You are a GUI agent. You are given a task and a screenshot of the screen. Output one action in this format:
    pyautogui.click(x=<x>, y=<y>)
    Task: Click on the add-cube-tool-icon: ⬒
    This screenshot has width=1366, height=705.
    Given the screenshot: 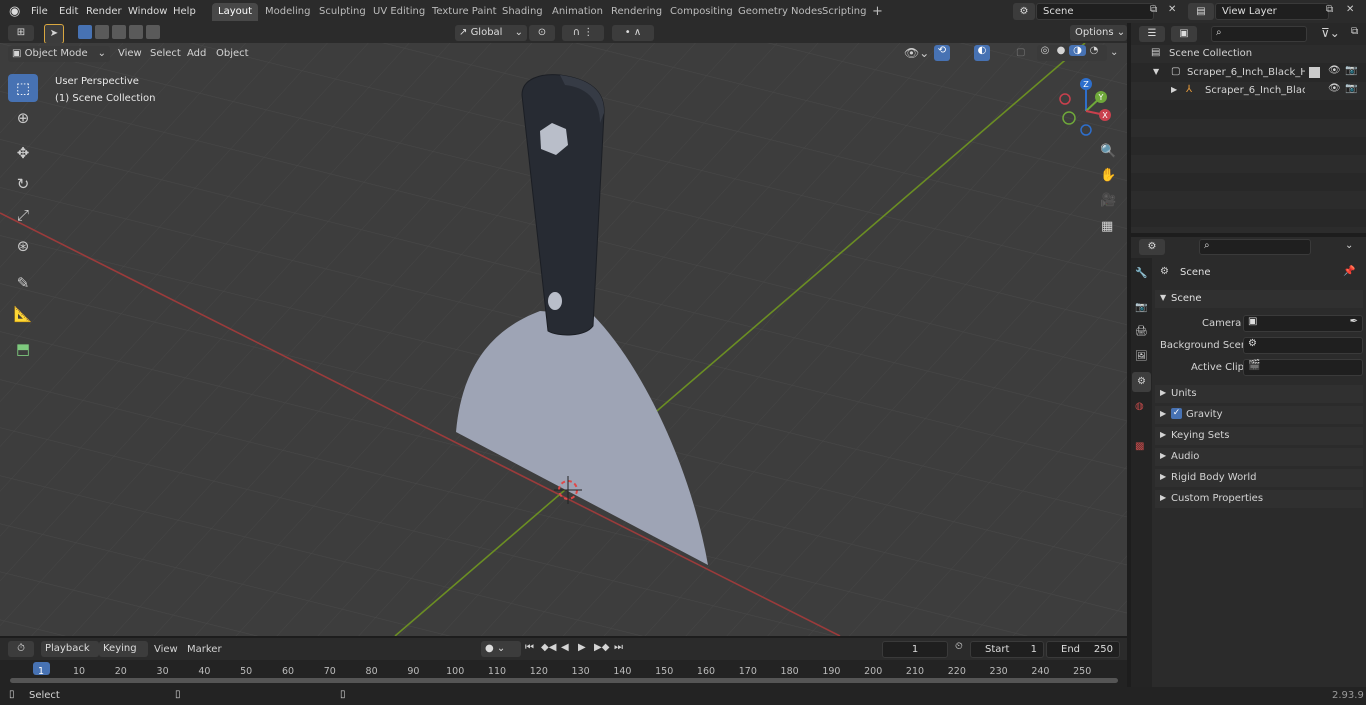 What is the action you would take?
    pyautogui.click(x=23, y=349)
    